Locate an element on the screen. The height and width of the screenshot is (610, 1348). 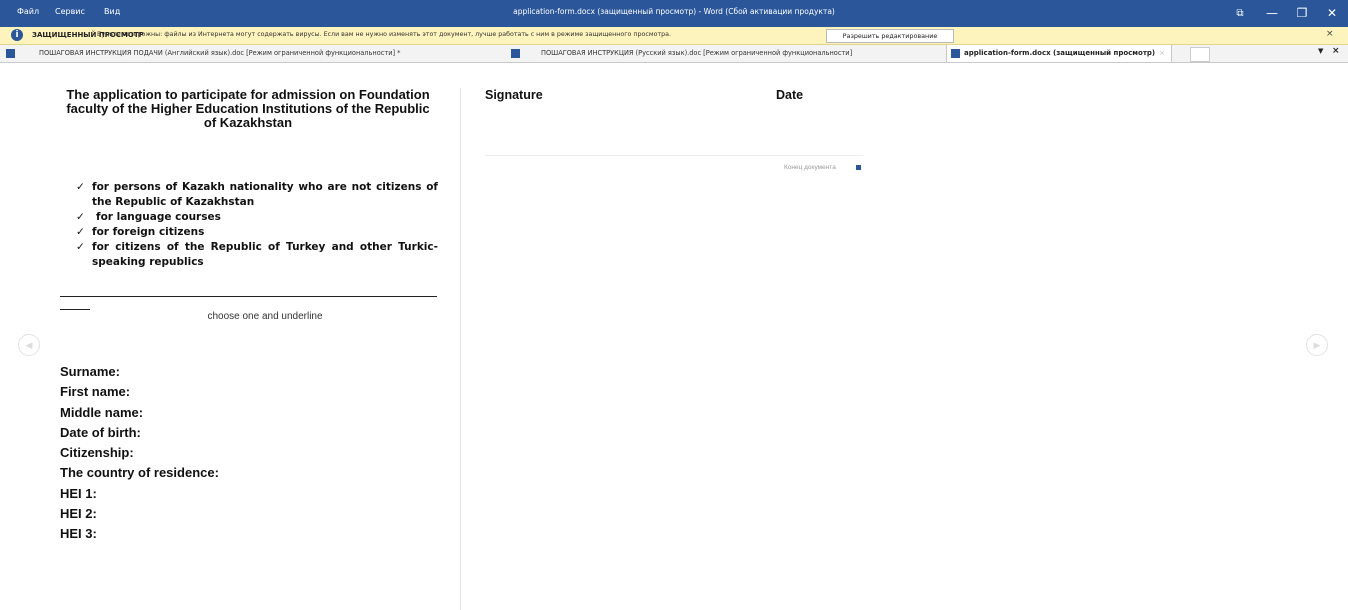
new-tab-area is located at coordinates (1200, 54).